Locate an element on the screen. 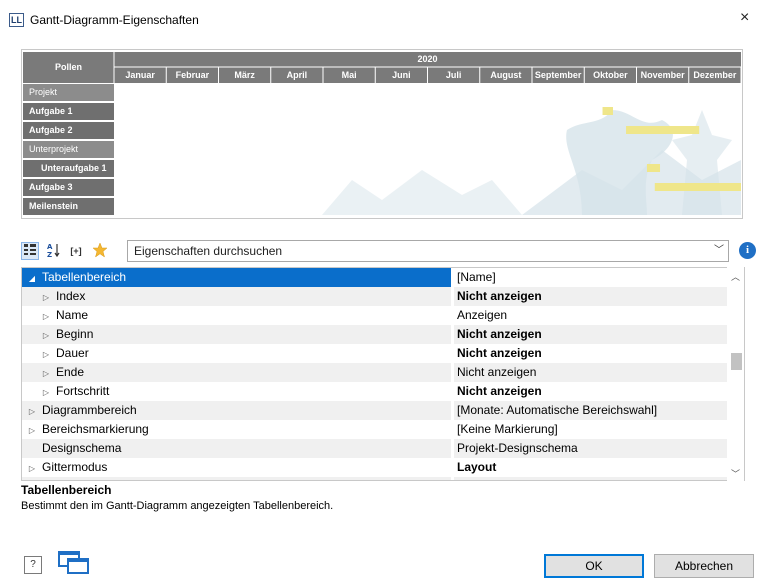 Image resolution: width=759 pixels, height=582 pixels. gantt-row-label: Aufgabe 3 is located at coordinates (51, 187).